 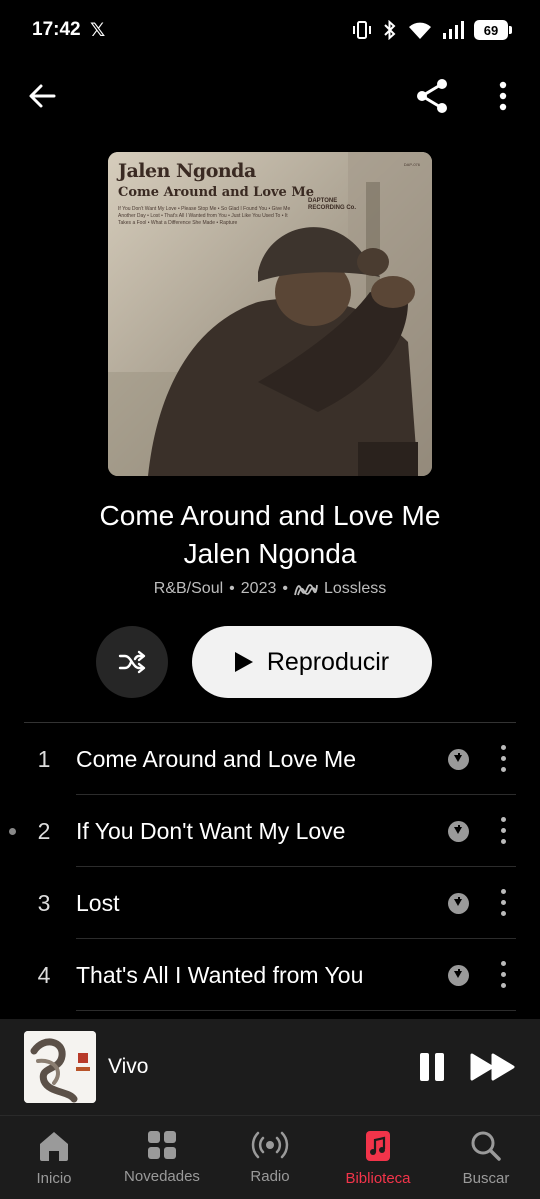 I want to click on cover-catalog-text: DAP-076, so click(x=411, y=164).